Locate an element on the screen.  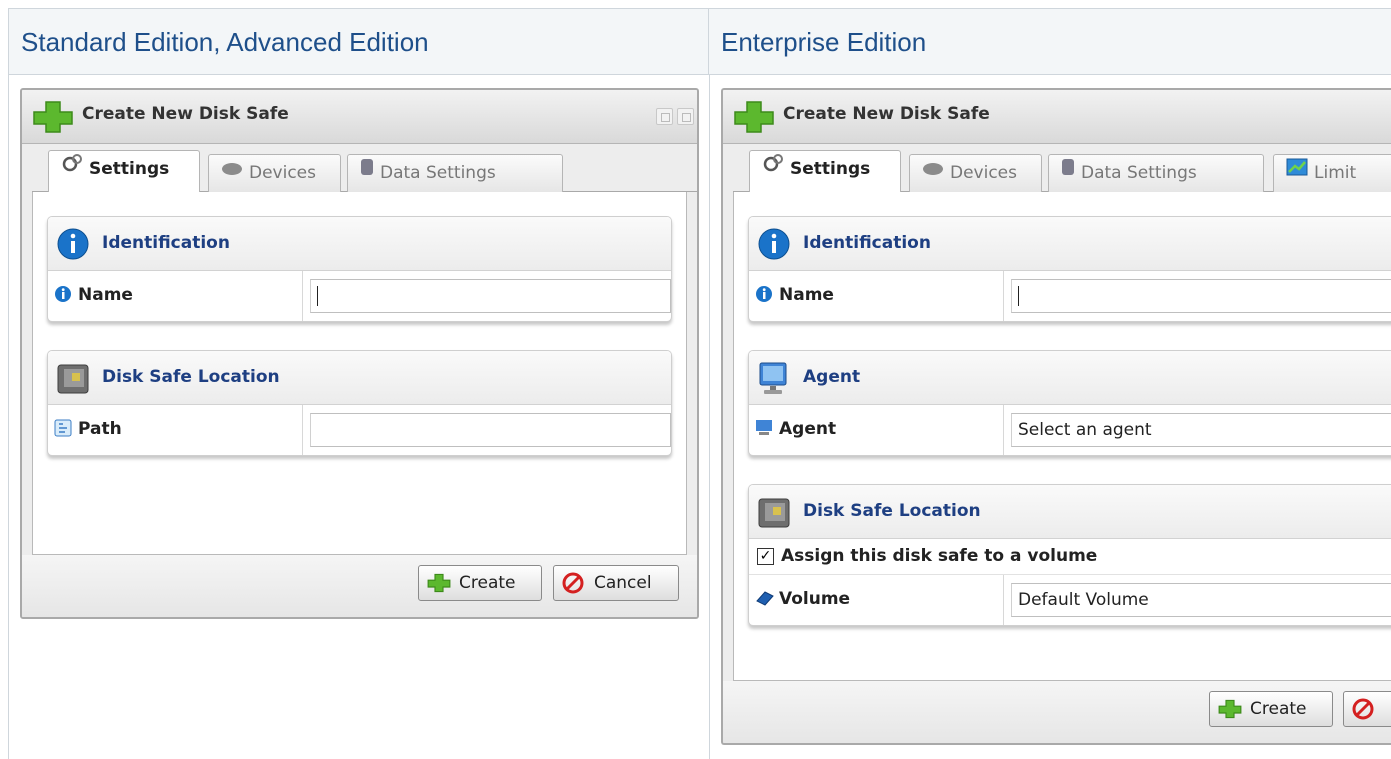
tab-label: Limit is located at coordinates (1335, 173).